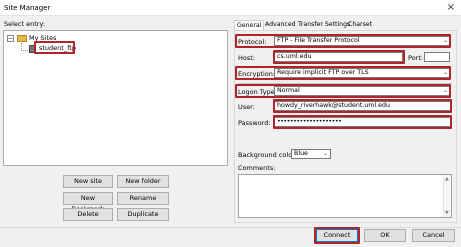 The height and width of the screenshot is (247, 461). I want to click on window-title: Site Manager, so click(27, 8).